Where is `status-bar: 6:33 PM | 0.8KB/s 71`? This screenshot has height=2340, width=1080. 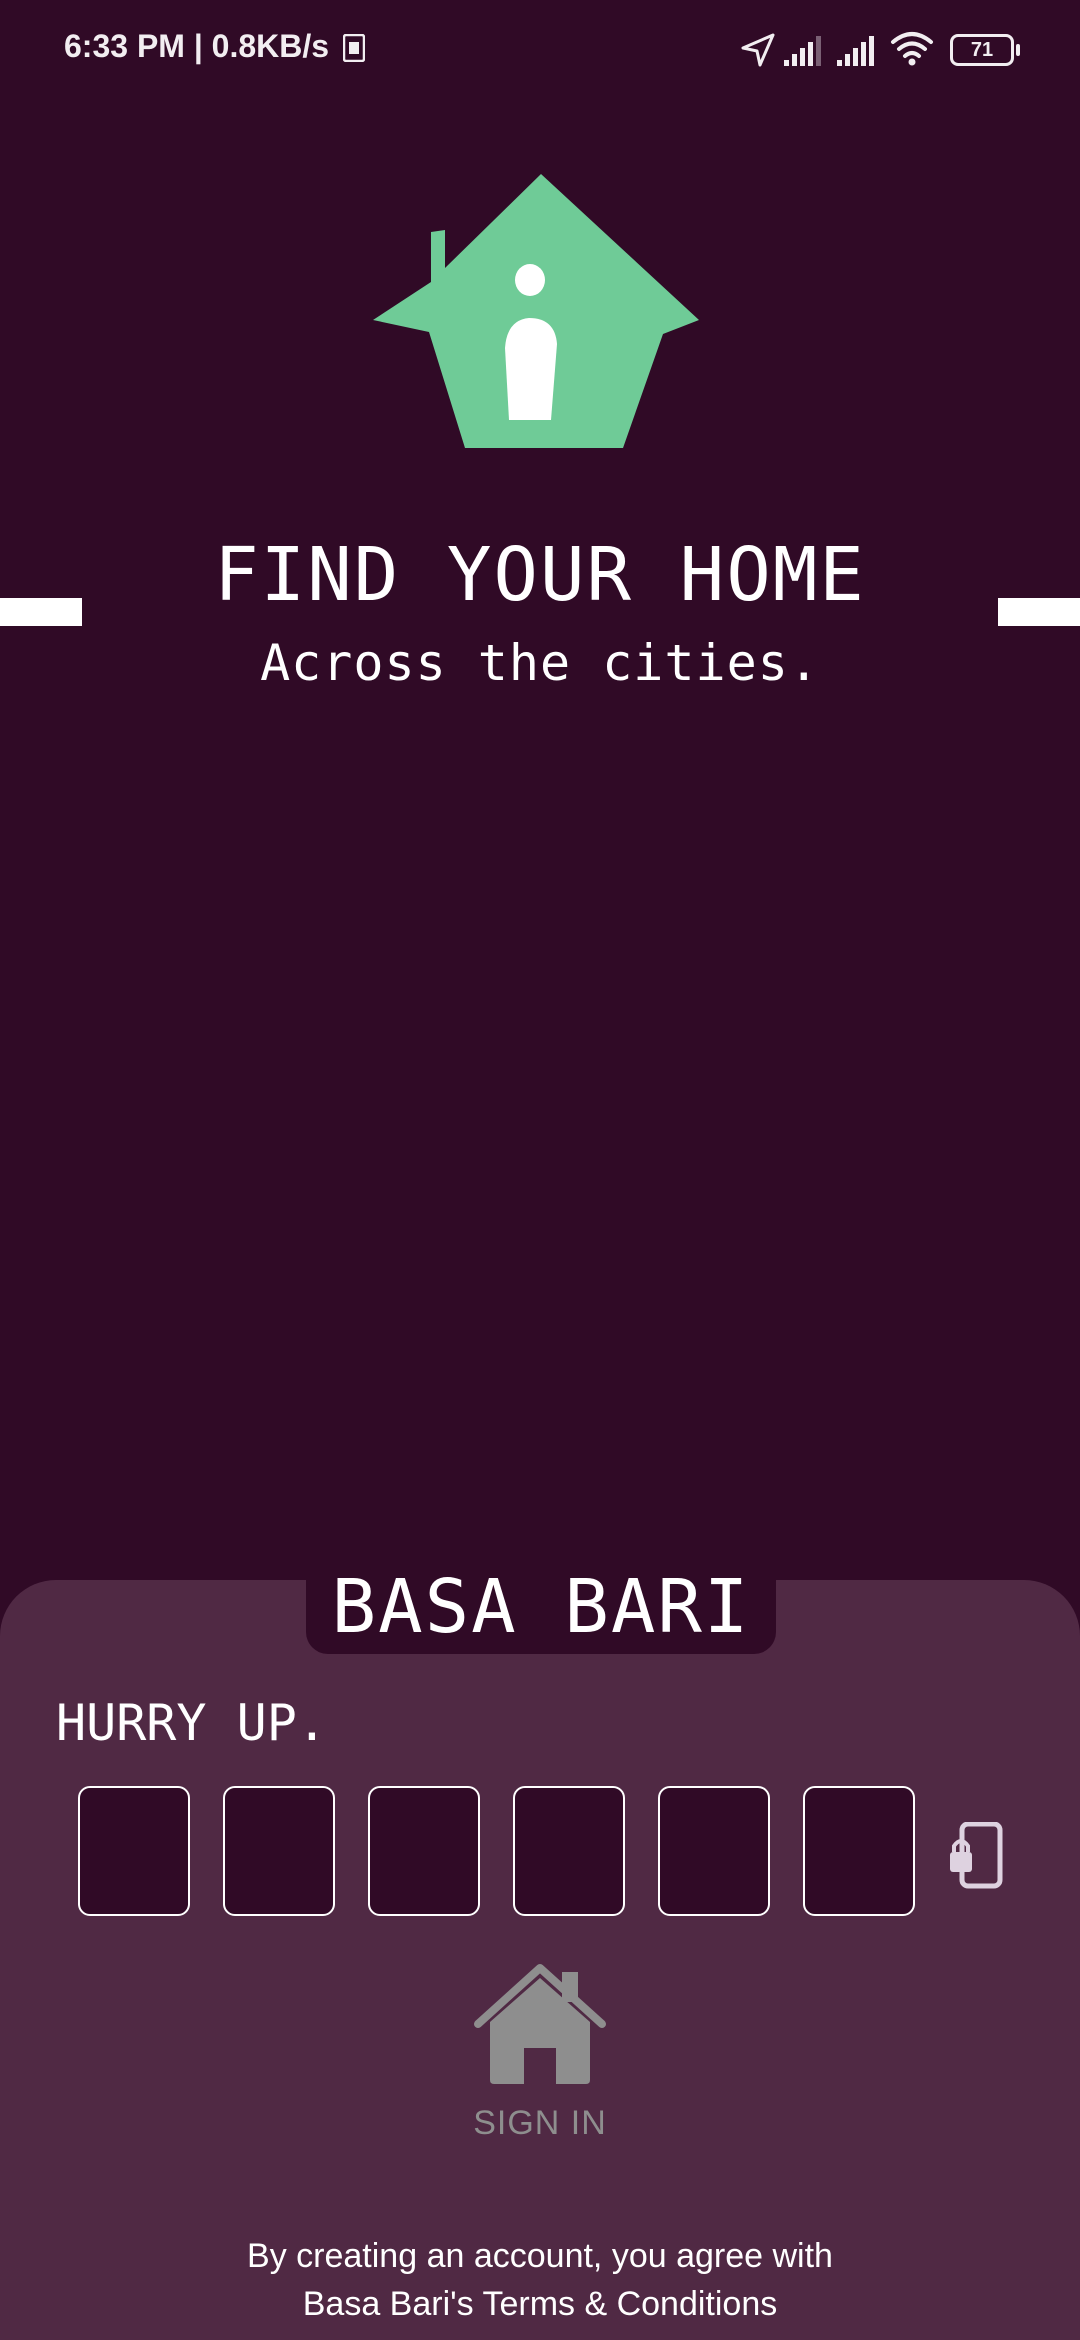
status-bar: 6:33 PM | 0.8KB/s 71 is located at coordinates (540, 50).